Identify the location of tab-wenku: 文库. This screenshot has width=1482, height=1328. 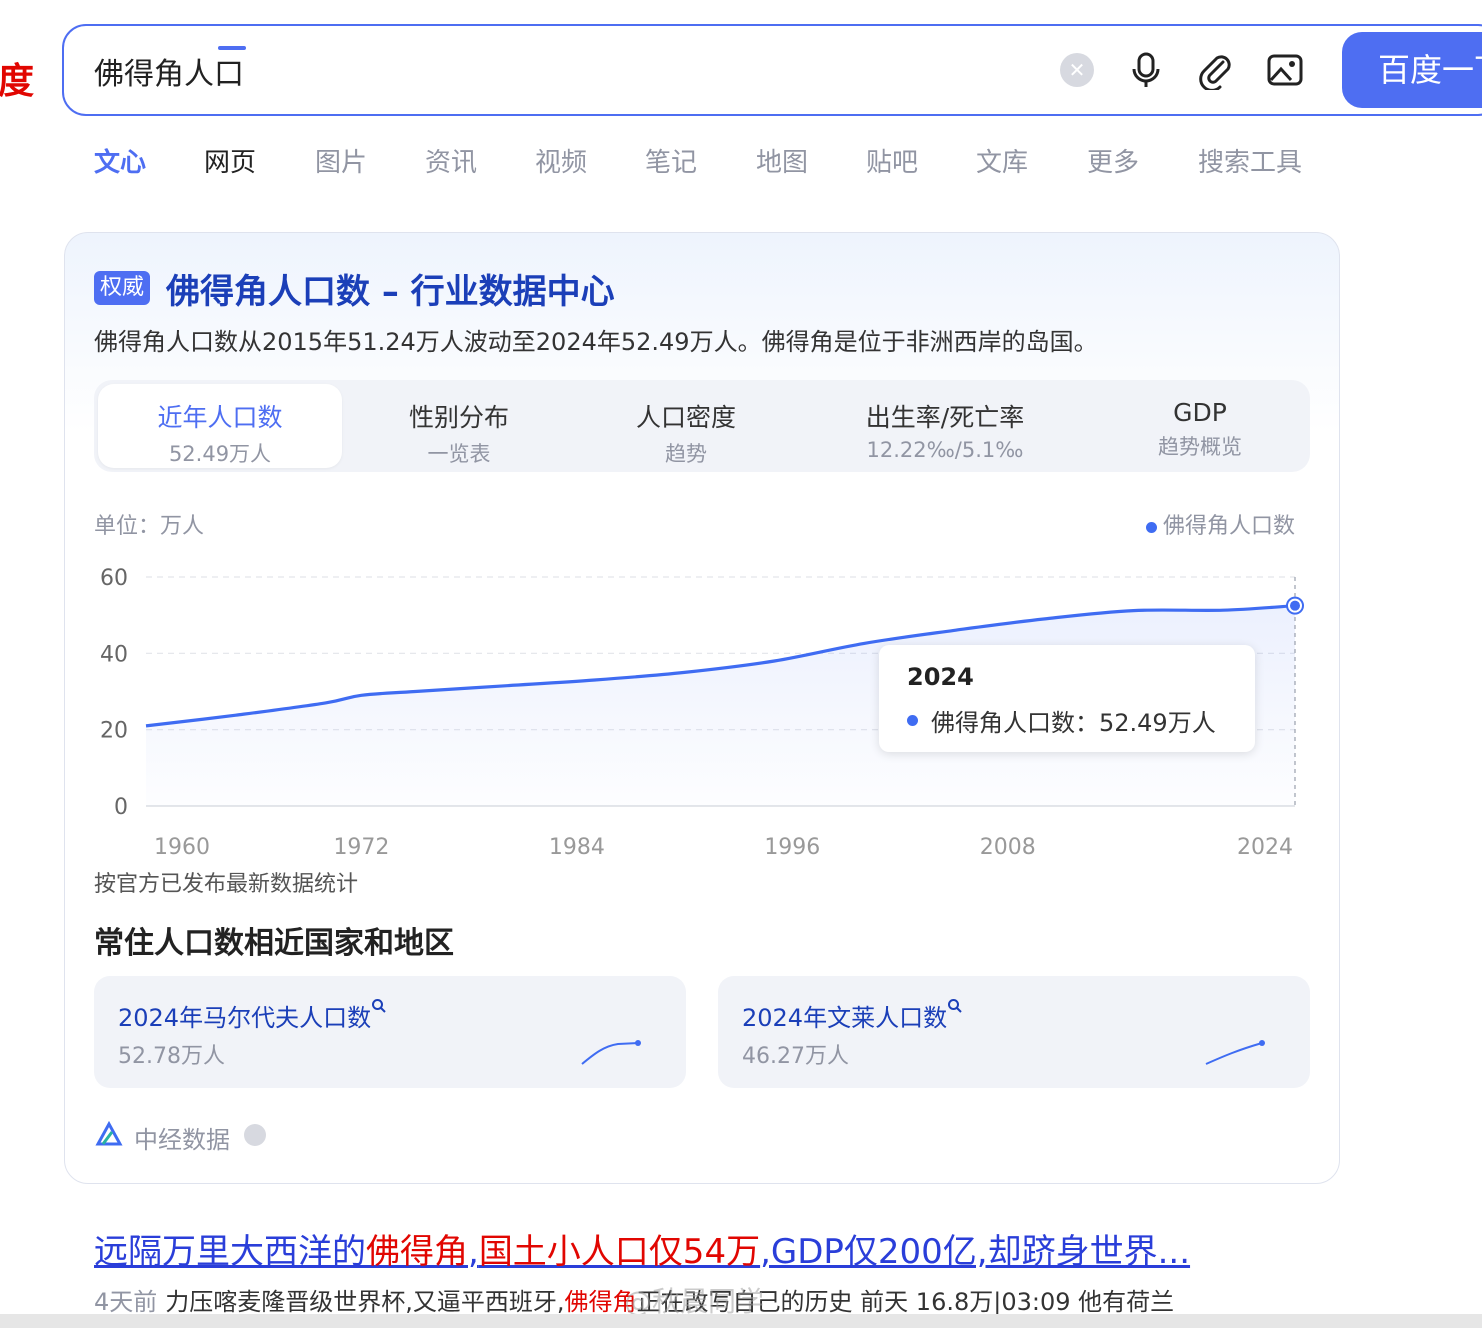
(1002, 160).